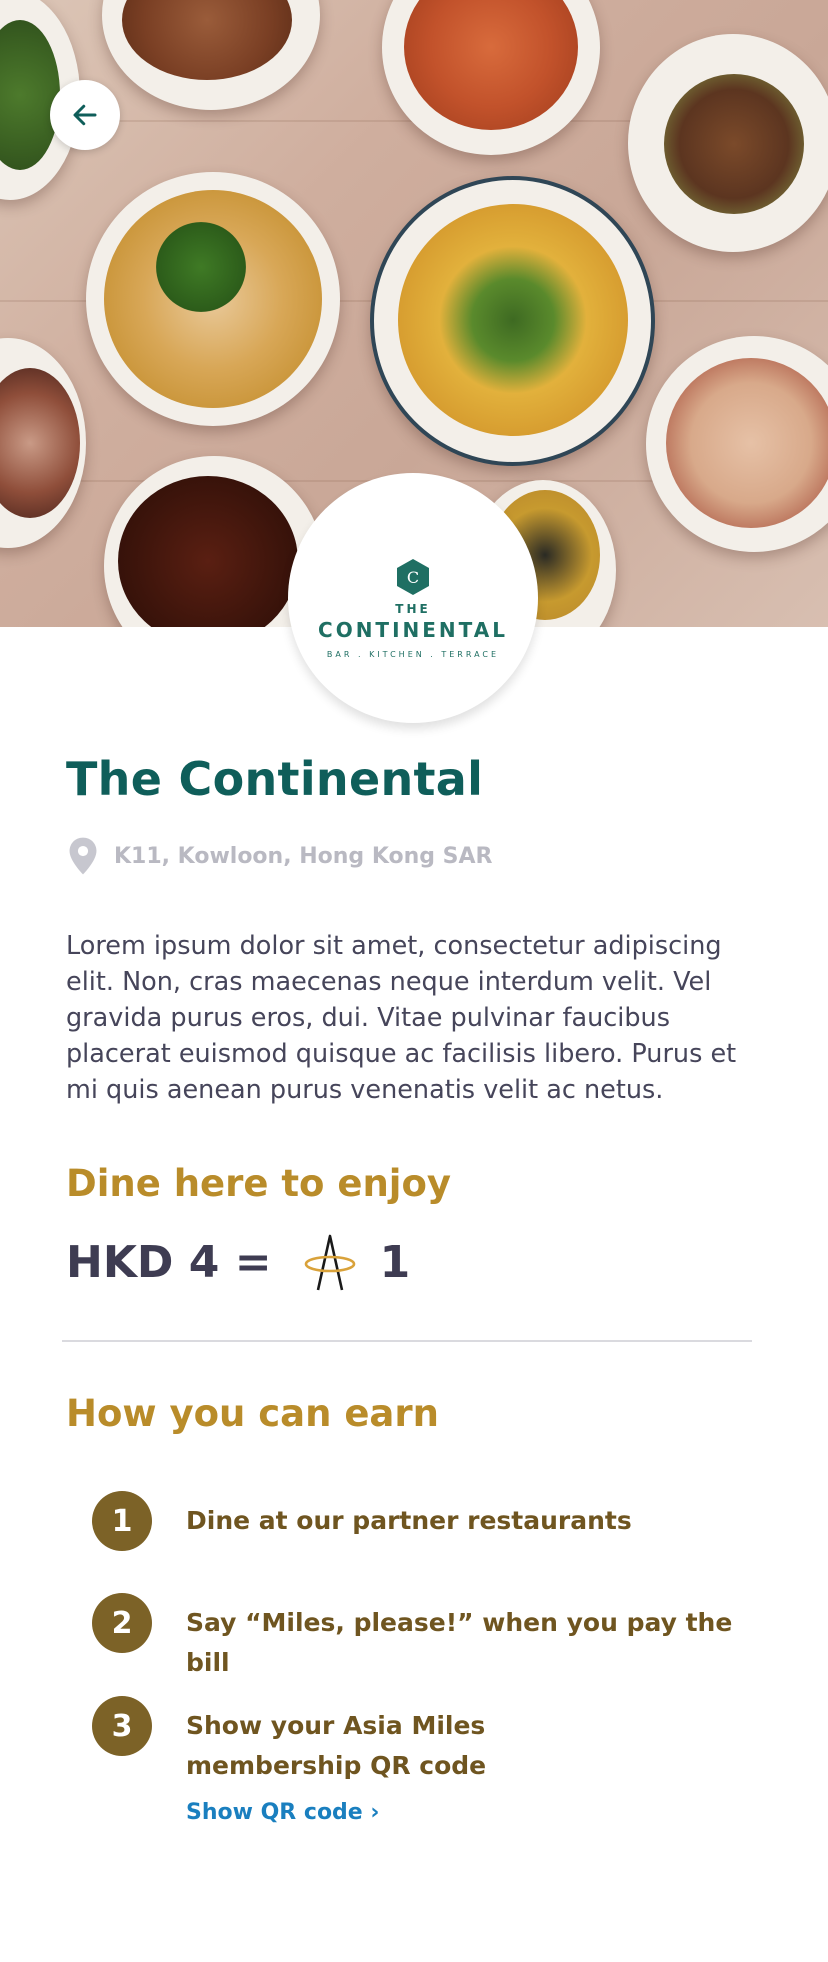  What do you see at coordinates (83, 856) in the screenshot?
I see `map-pin-icon` at bounding box center [83, 856].